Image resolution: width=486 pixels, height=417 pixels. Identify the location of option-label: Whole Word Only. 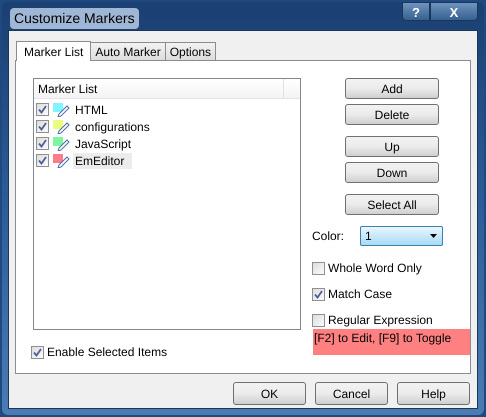
(375, 268).